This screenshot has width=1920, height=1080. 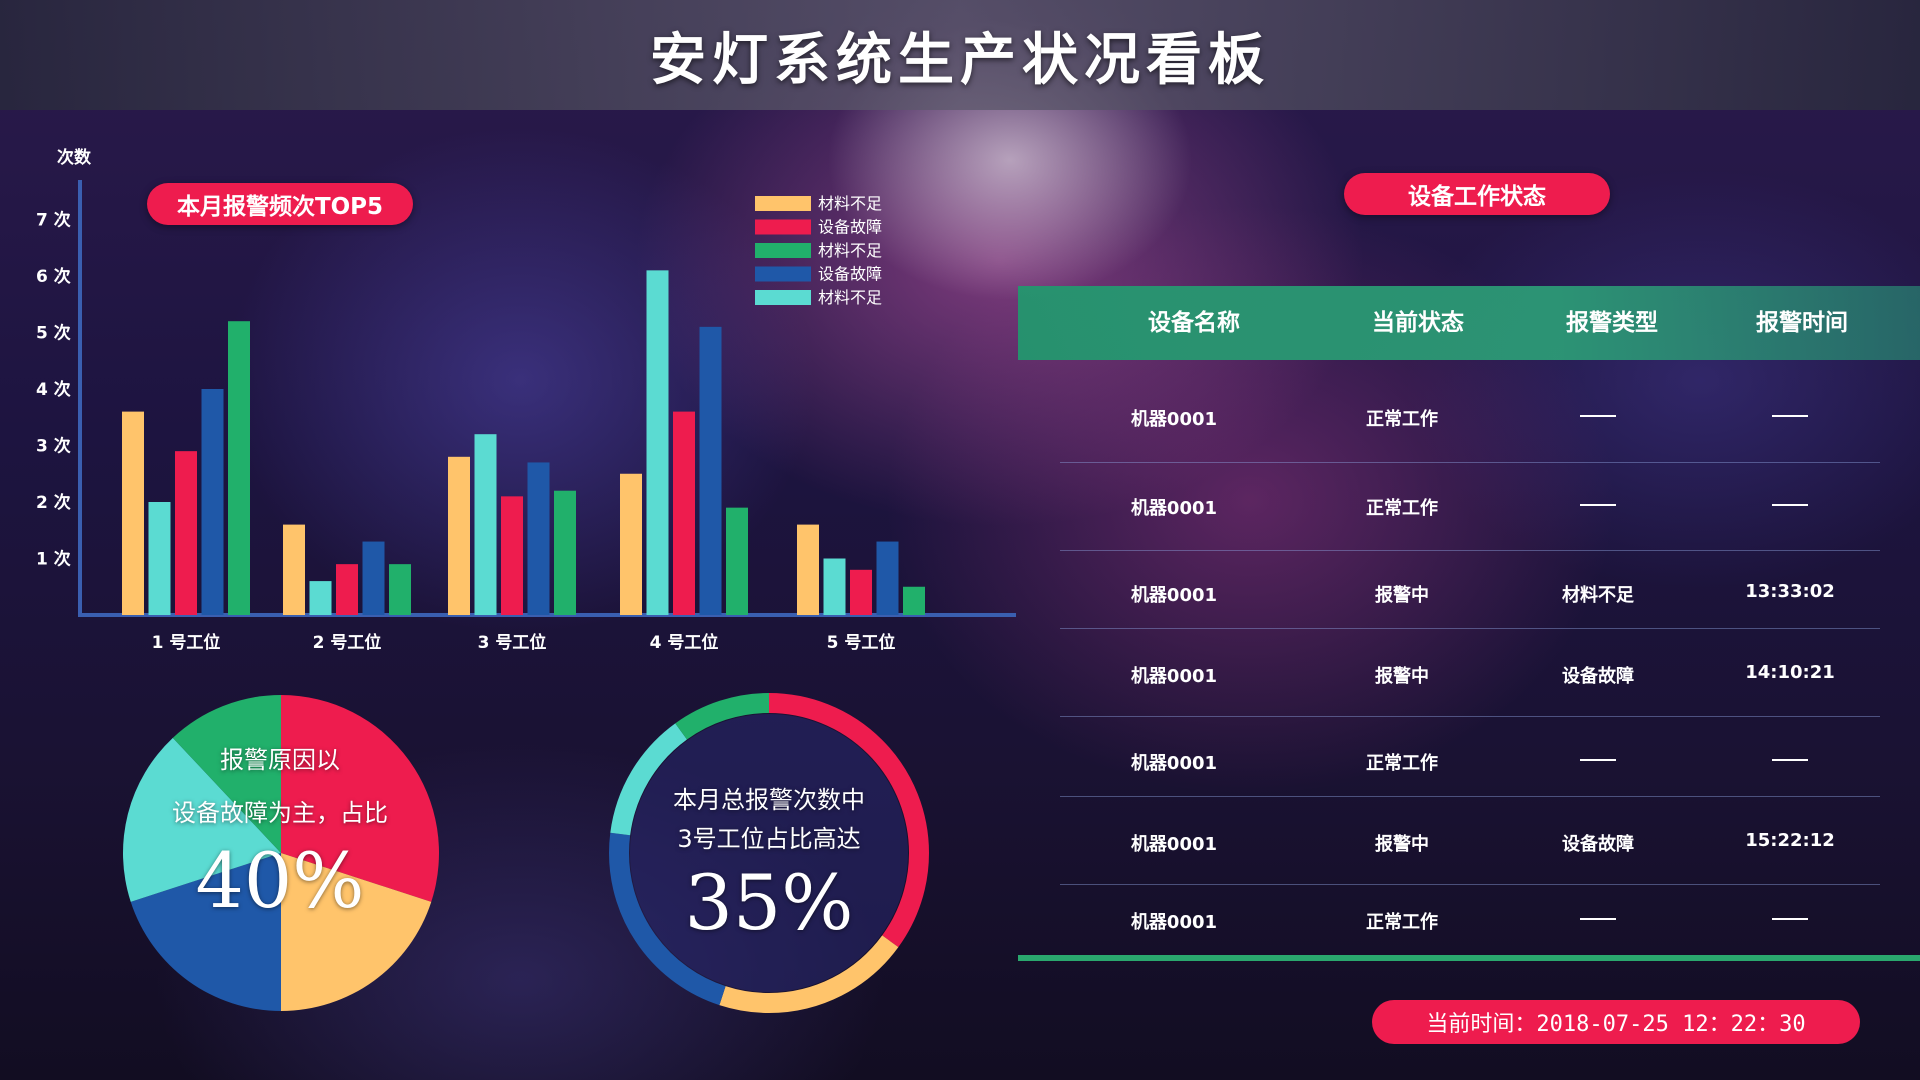 What do you see at coordinates (960, 55) in the screenshot?
I see `header-bar: 安灯系统生产状况看板` at bounding box center [960, 55].